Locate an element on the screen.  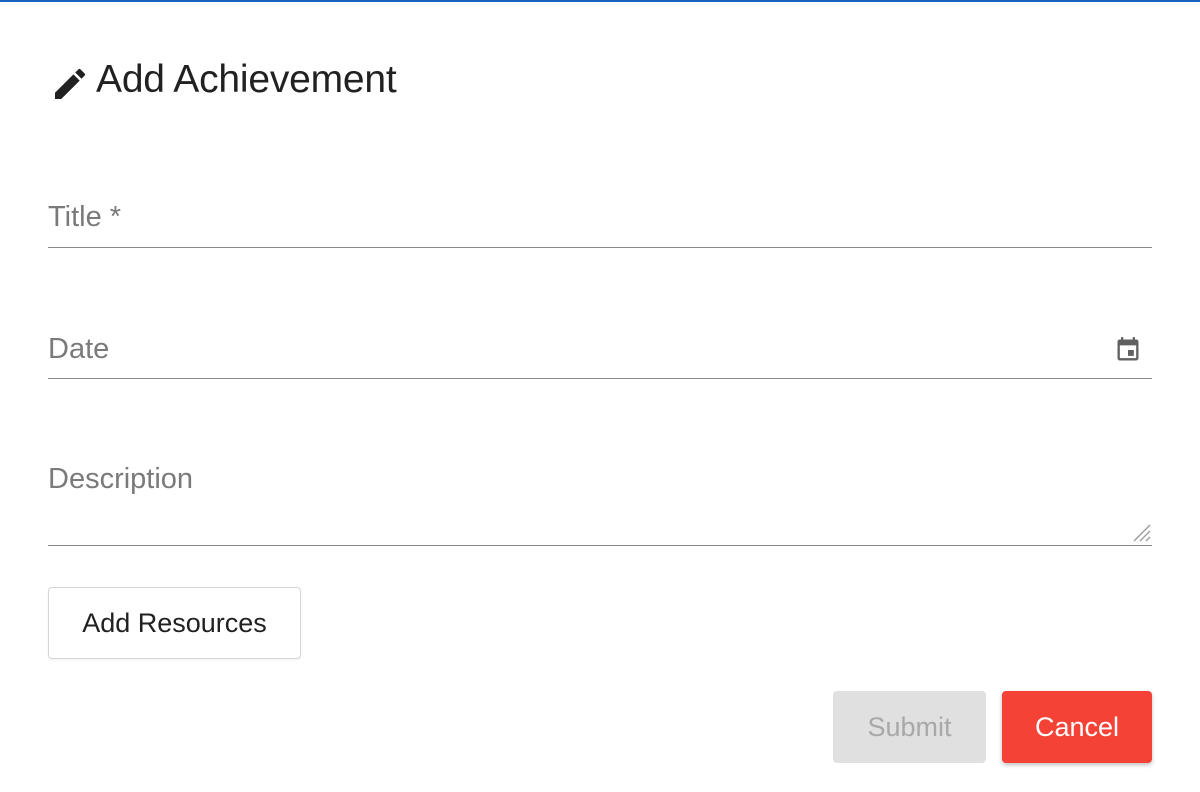
cancel-button: Cancel is located at coordinates (1077, 727).